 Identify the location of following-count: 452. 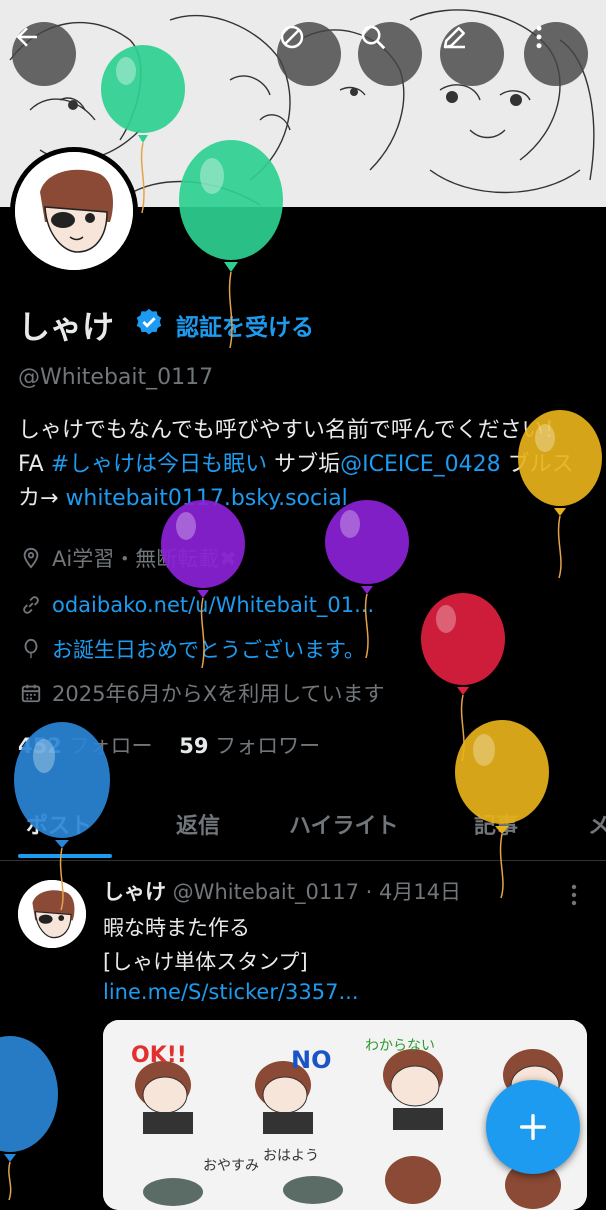
(40, 746).